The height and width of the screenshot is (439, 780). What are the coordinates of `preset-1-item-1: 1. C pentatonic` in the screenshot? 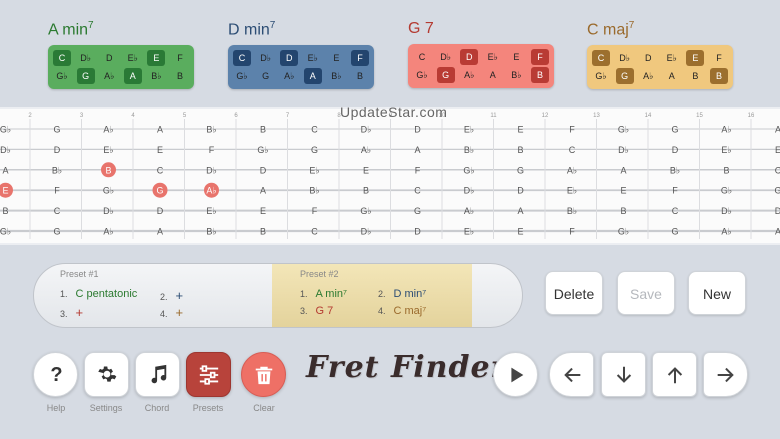 It's located at (98, 294).